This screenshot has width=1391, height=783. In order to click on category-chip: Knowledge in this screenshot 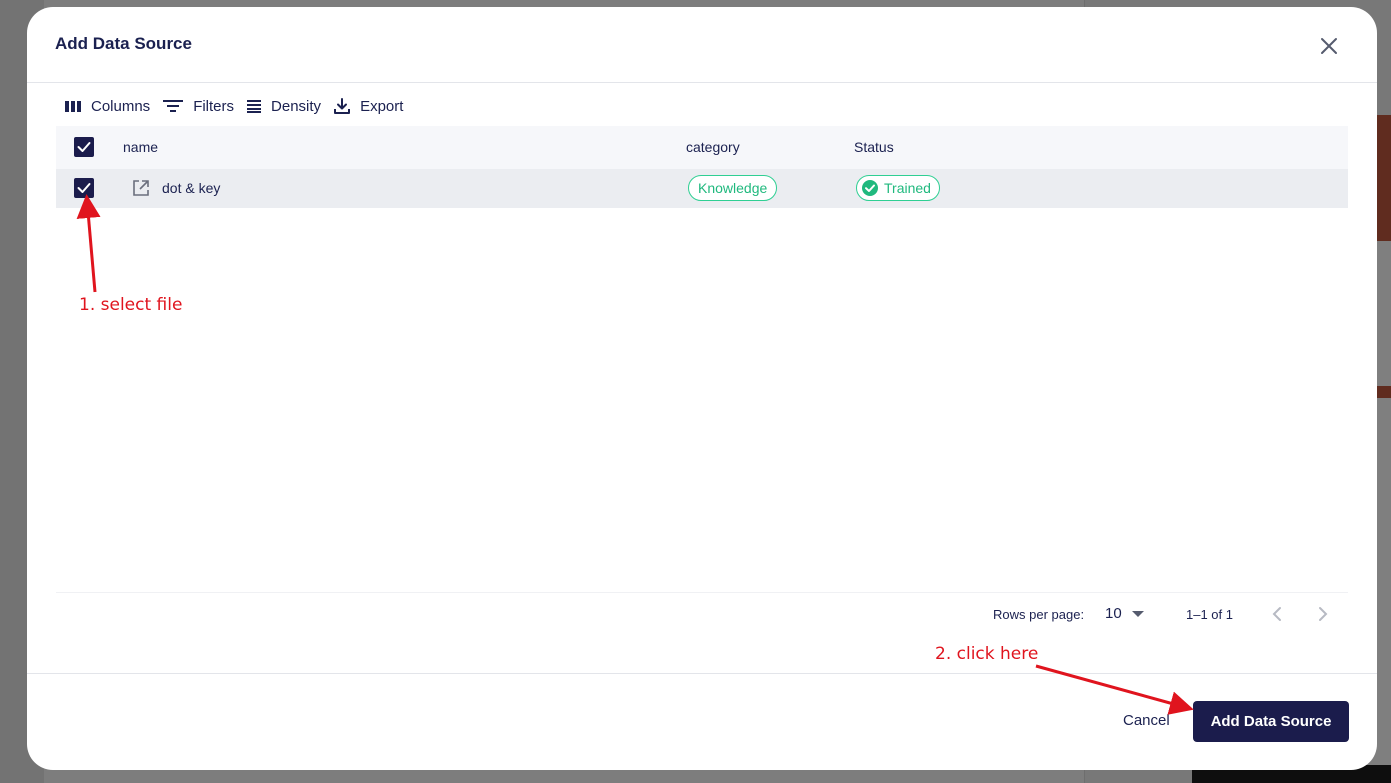, I will do `click(733, 188)`.